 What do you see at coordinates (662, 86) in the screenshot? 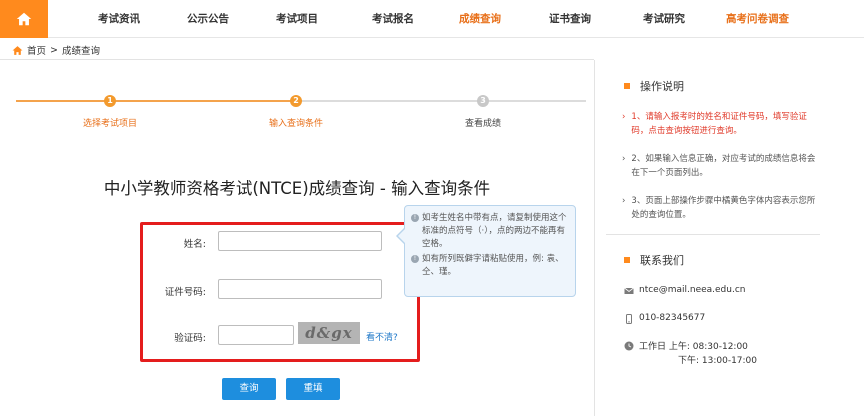
I see `instructions-title: 操作说明` at bounding box center [662, 86].